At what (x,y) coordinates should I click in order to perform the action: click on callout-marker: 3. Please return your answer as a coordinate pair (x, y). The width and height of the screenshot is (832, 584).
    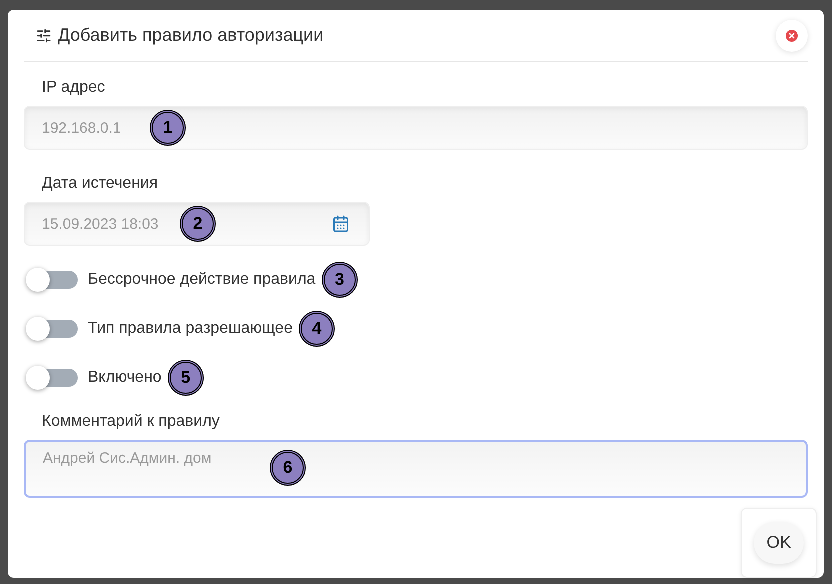
    Looking at the image, I should click on (340, 280).